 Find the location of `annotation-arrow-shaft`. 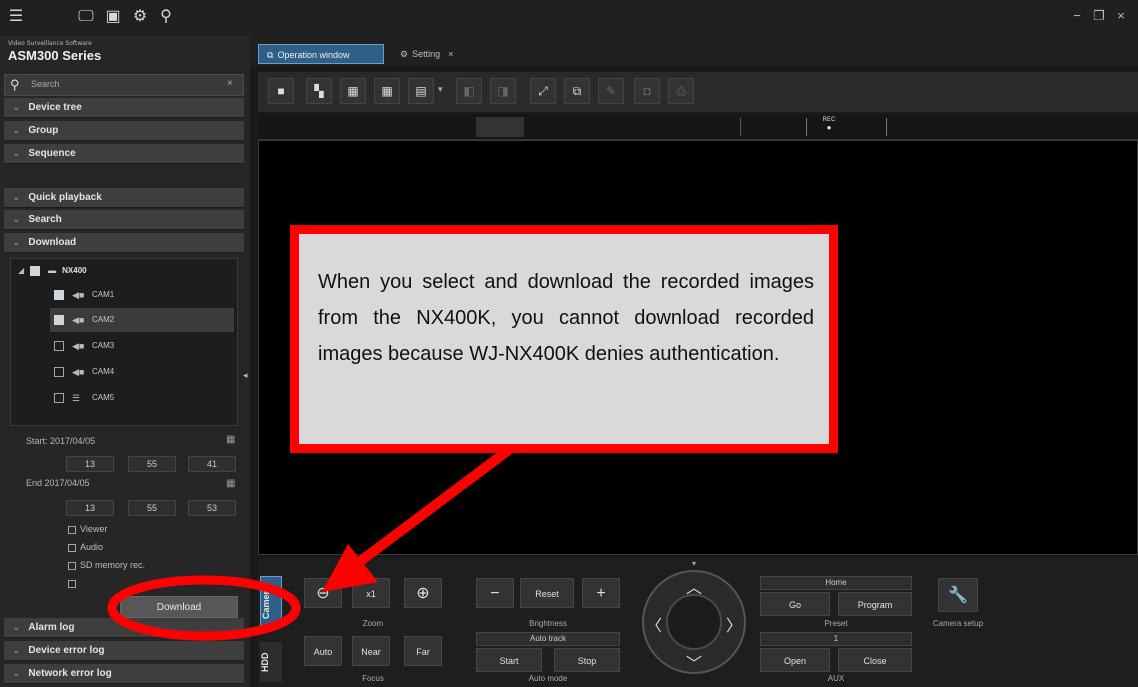

annotation-arrow-shaft is located at coordinates (438, 503).